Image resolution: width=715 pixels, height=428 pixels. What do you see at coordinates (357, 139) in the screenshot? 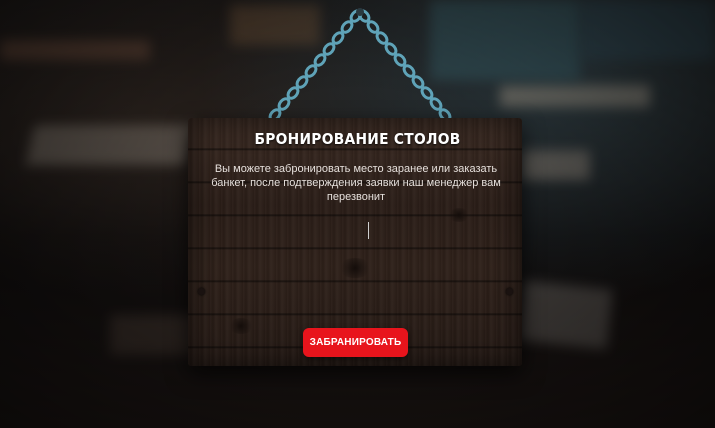
I see `booking-title: БРОНИРОВАНИЕ СТОЛОВ` at bounding box center [357, 139].